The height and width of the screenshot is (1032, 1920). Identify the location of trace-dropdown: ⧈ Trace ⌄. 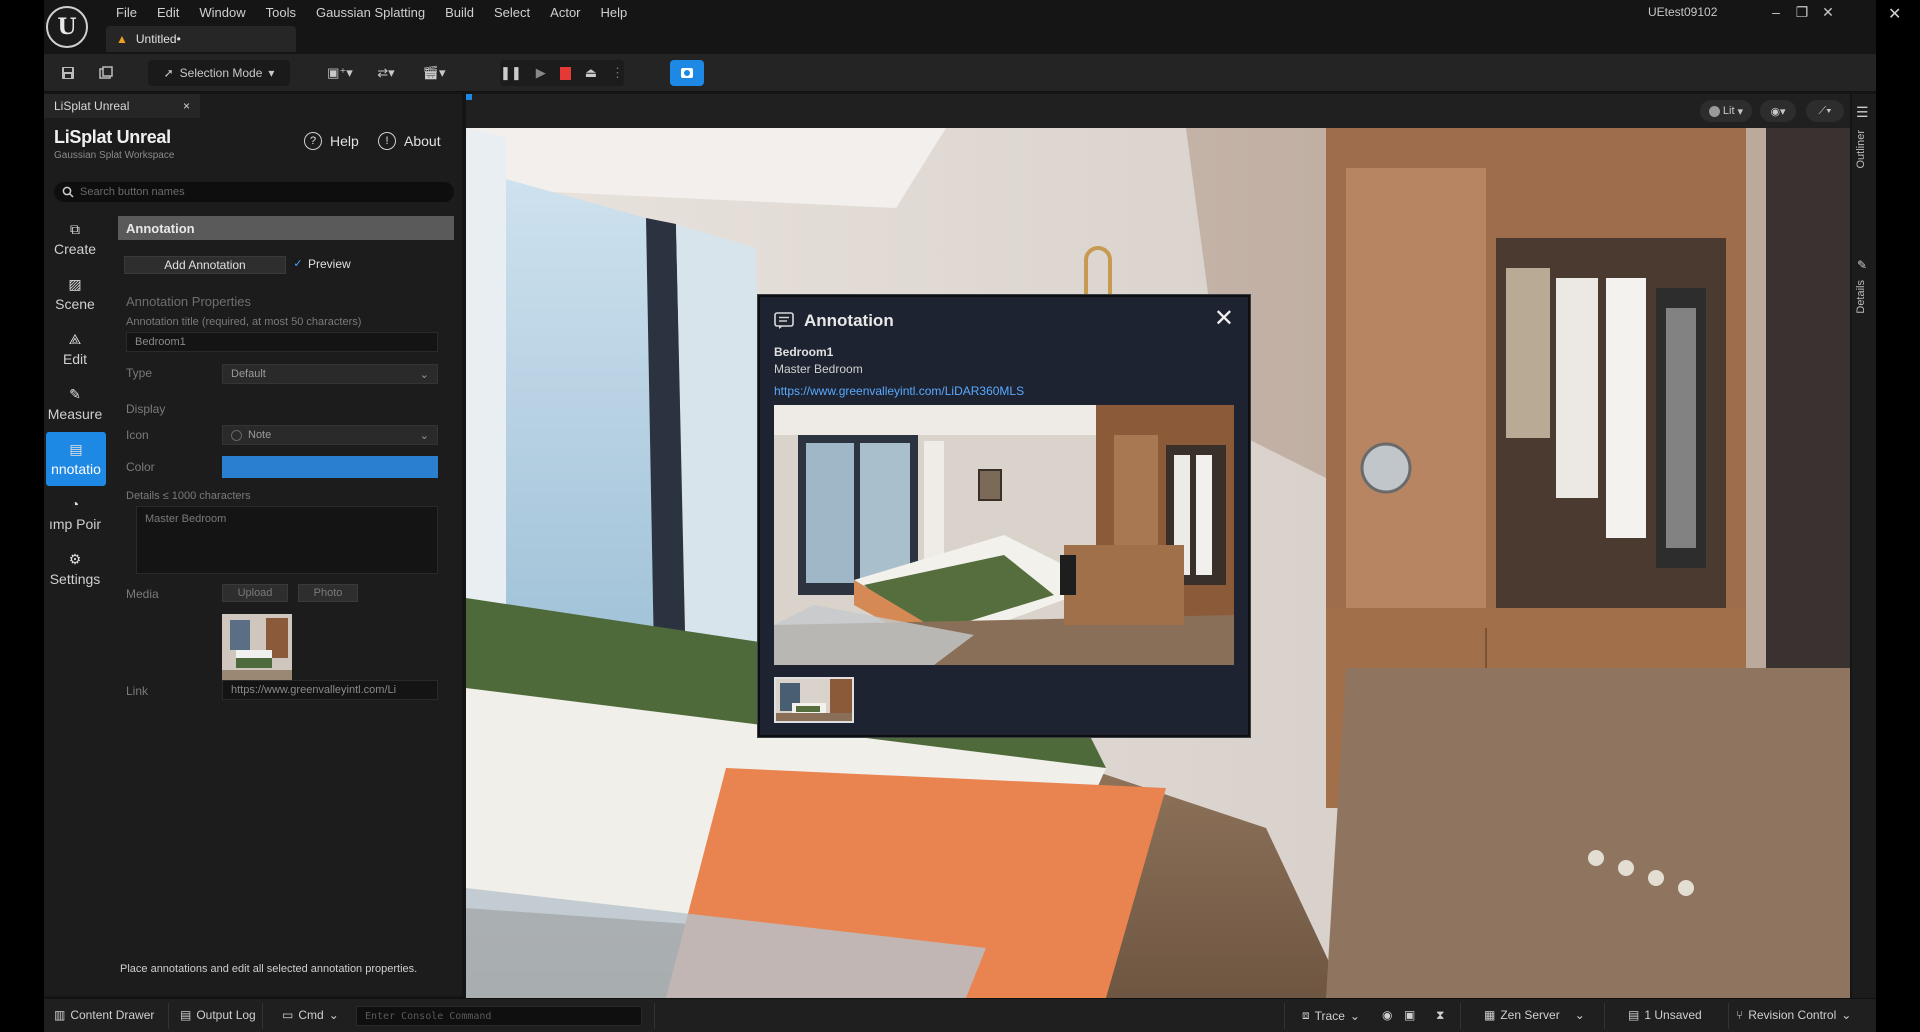
(1331, 1015).